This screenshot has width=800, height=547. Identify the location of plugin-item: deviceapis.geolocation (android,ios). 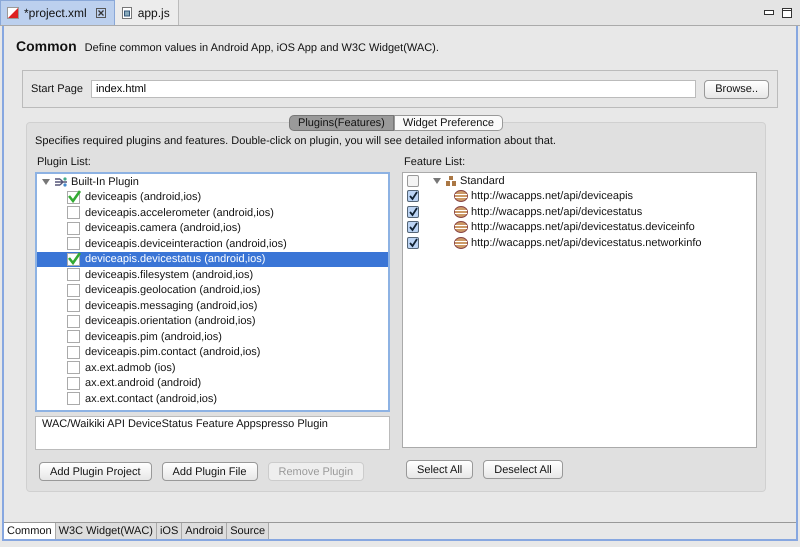
(212, 290).